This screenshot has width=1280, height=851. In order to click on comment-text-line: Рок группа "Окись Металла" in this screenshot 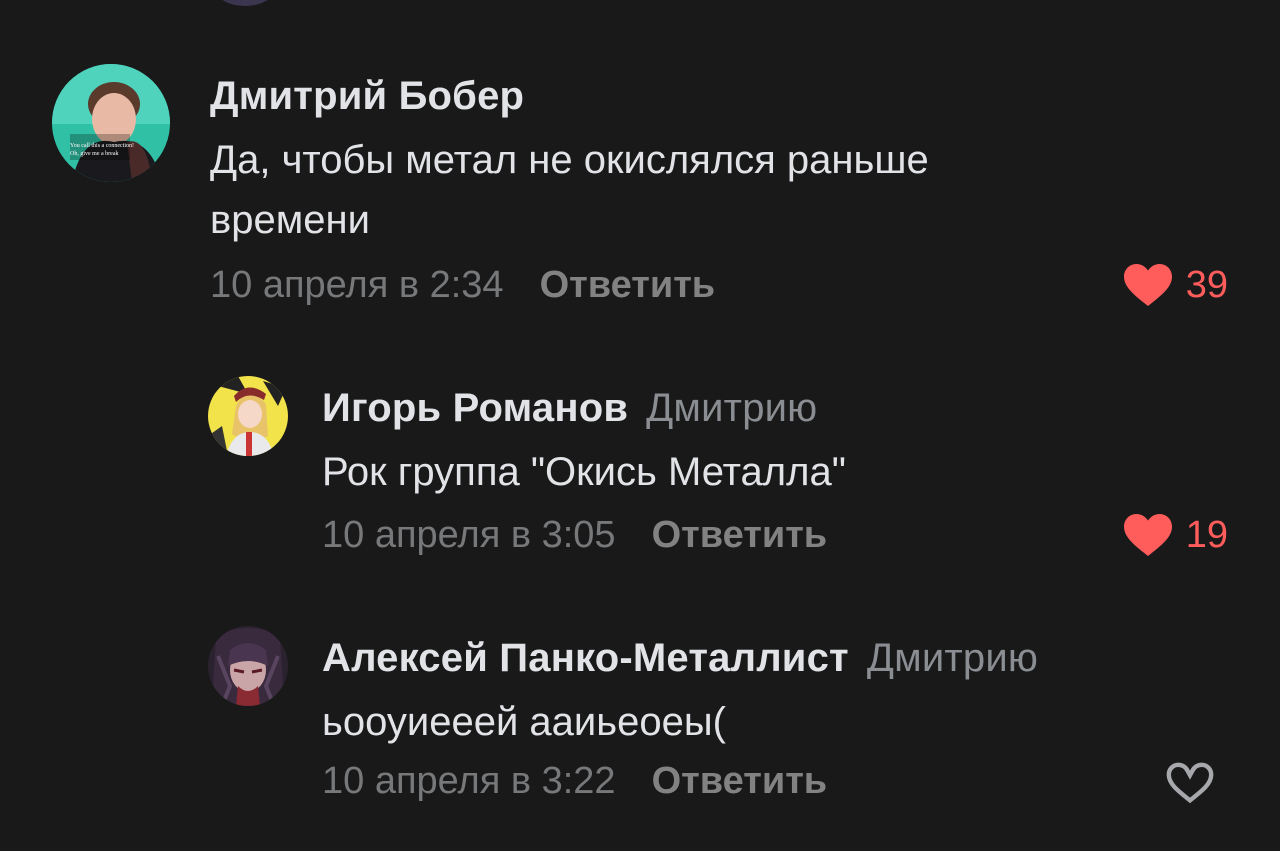, I will do `click(584, 472)`.